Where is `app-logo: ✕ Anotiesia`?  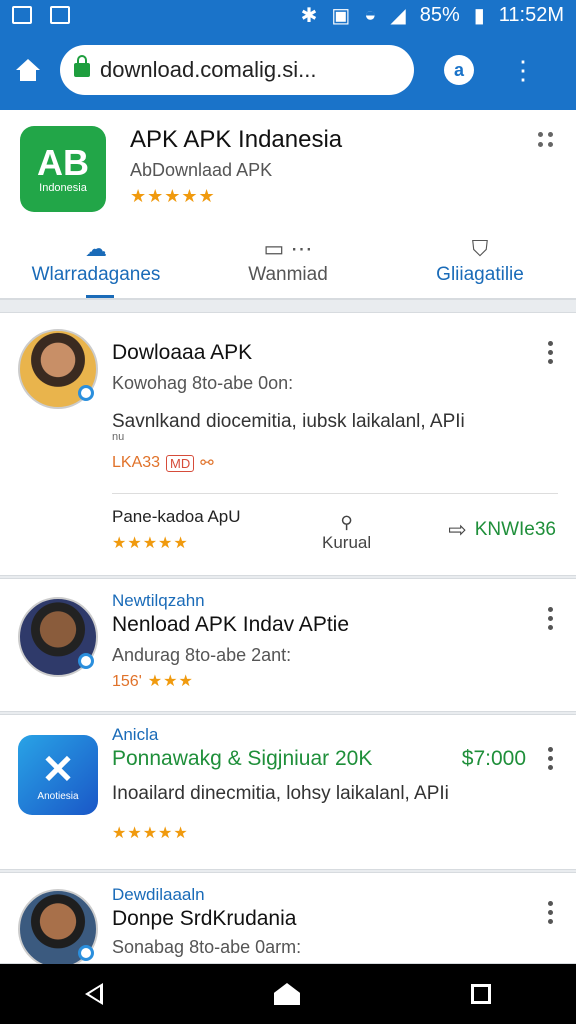 app-logo: ✕ Anotiesia is located at coordinates (58, 775).